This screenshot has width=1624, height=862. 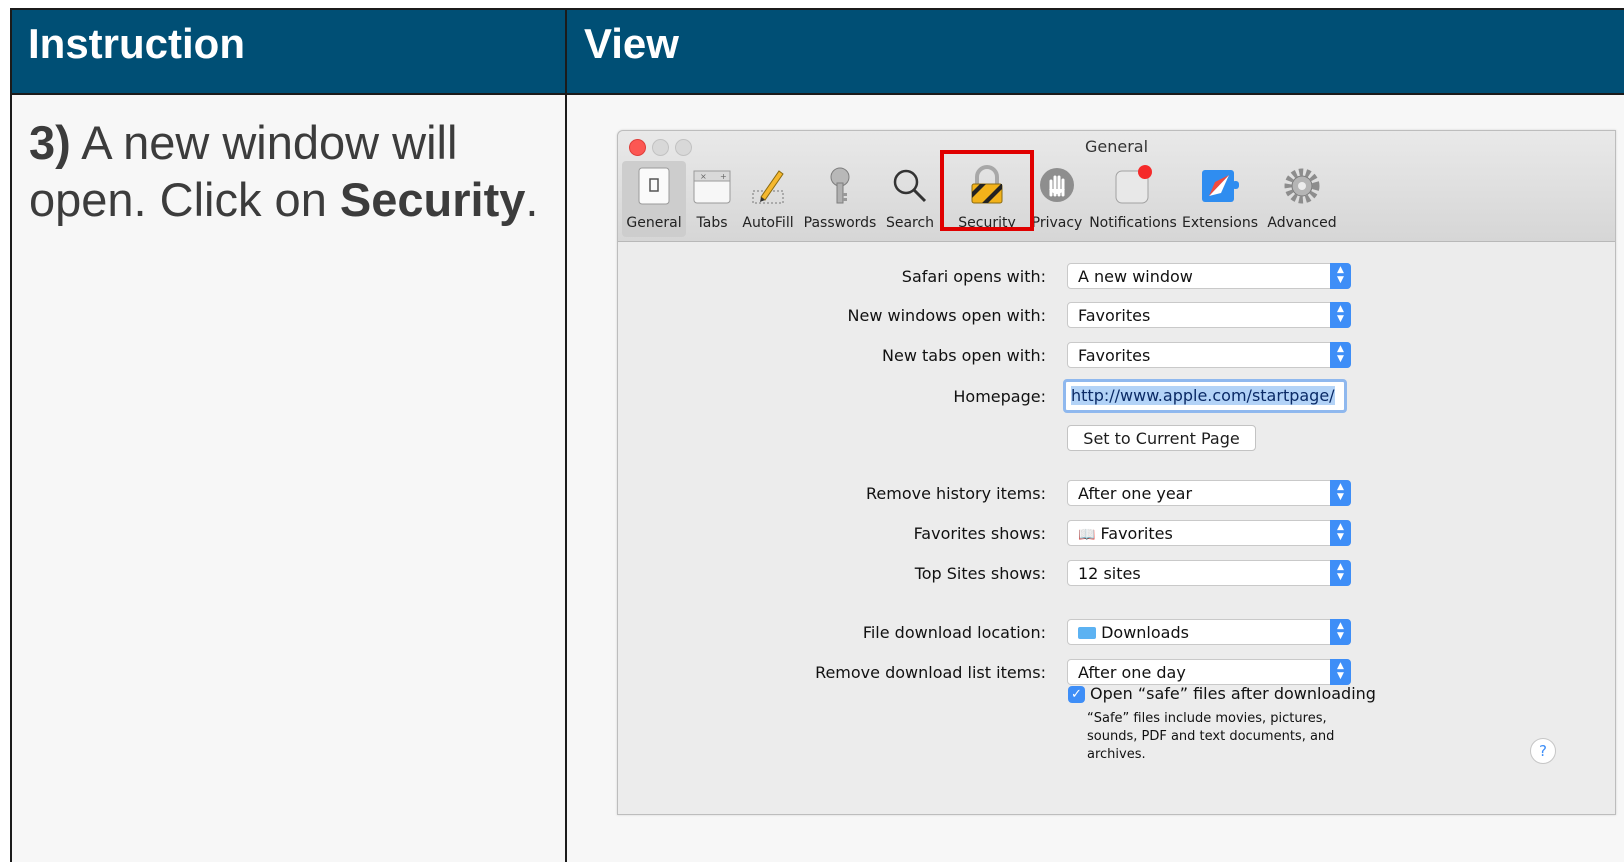 I want to click on remove-download-popup: After one day ▲ ▼, so click(x=1209, y=672).